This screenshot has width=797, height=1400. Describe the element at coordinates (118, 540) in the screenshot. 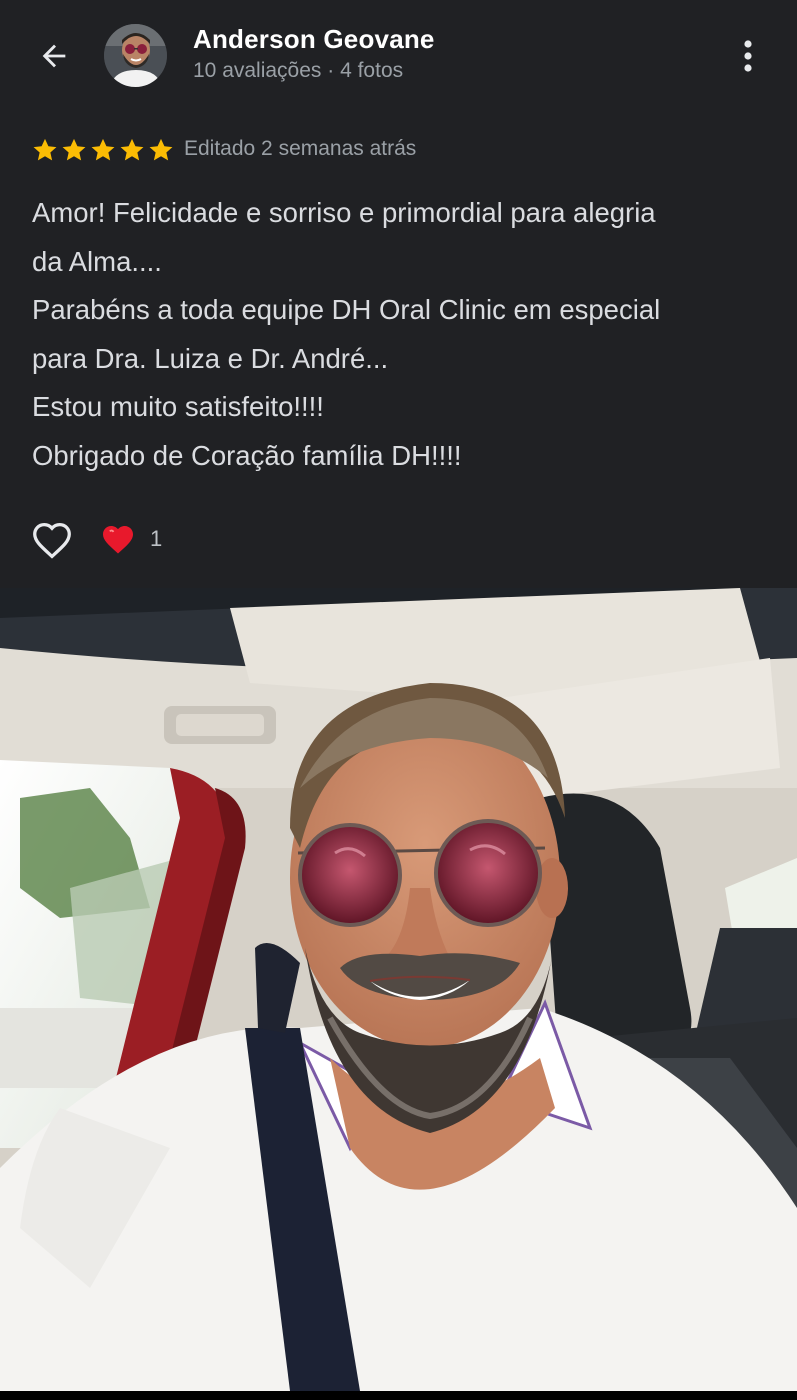

I see `red-heart-icon` at that location.